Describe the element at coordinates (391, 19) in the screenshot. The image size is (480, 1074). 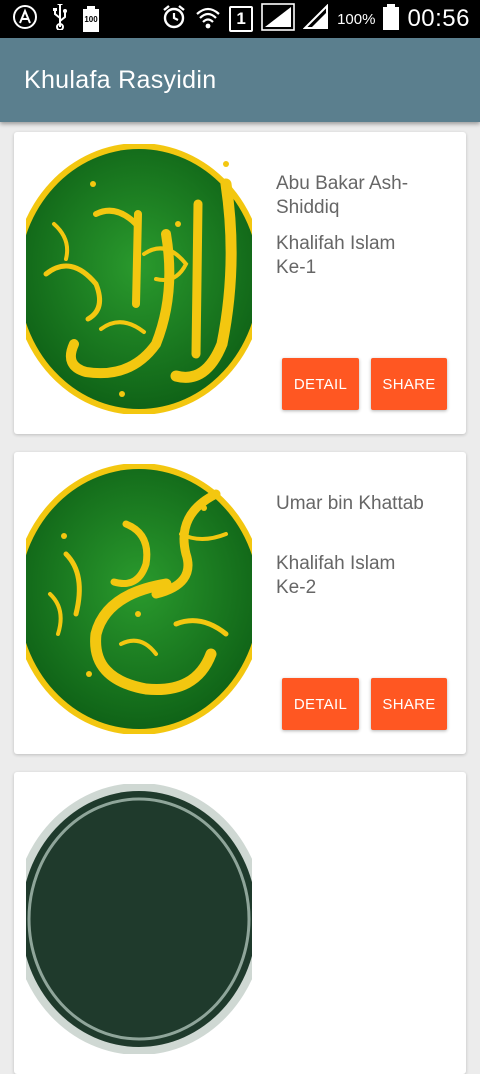
I see `battery-icon` at that location.